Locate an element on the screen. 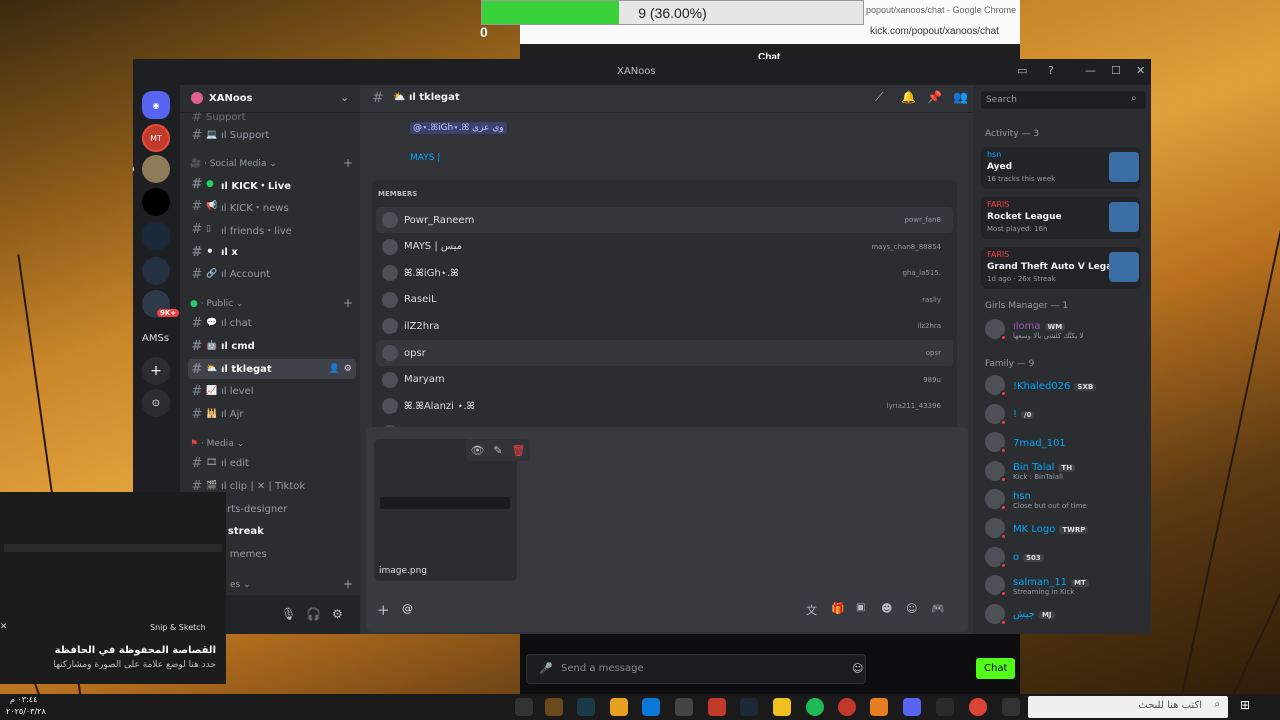 The height and width of the screenshot is (720, 1280). epic-games-icon is located at coordinates (945, 707).